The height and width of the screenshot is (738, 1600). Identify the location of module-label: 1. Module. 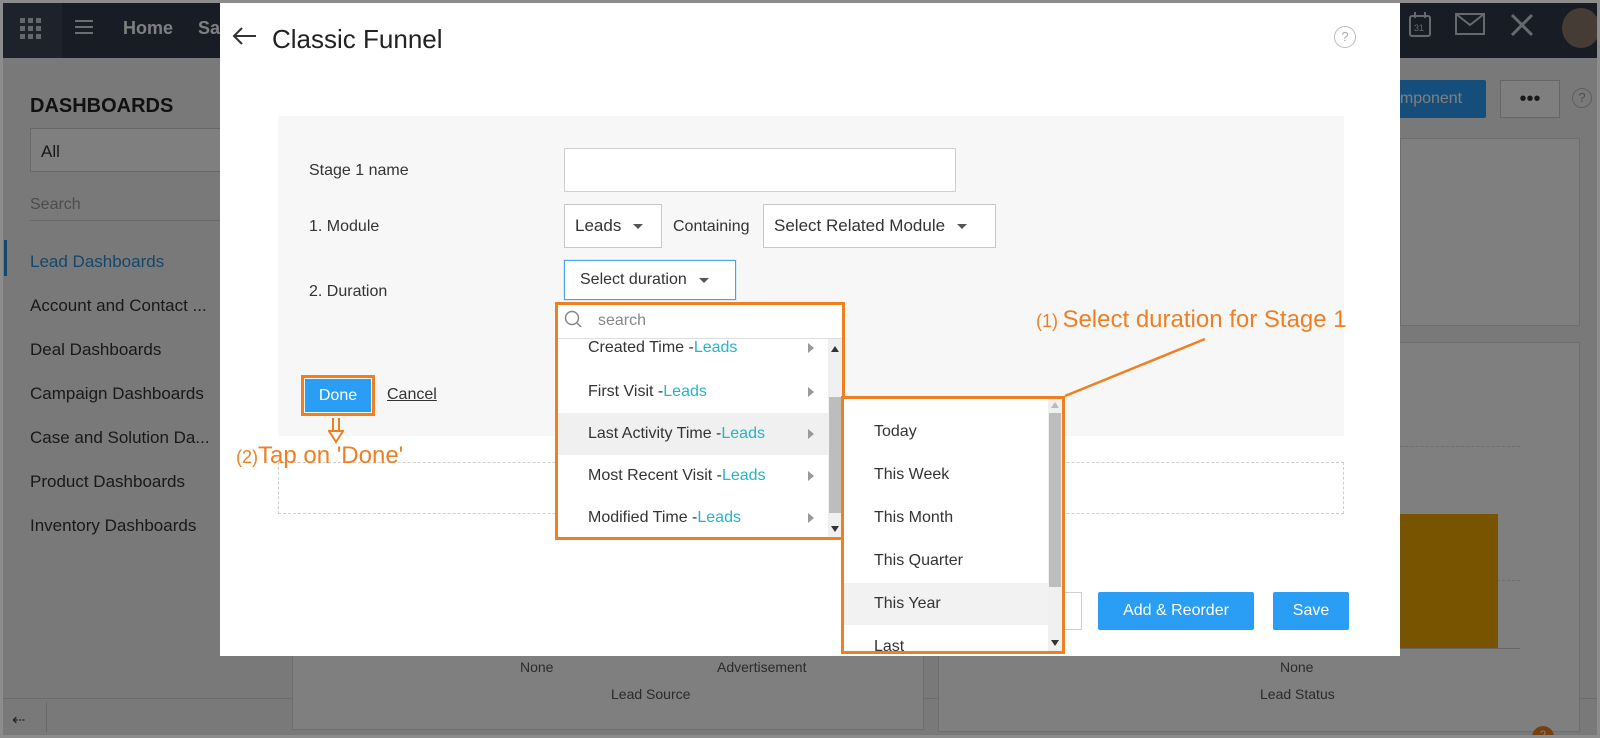
(344, 226).